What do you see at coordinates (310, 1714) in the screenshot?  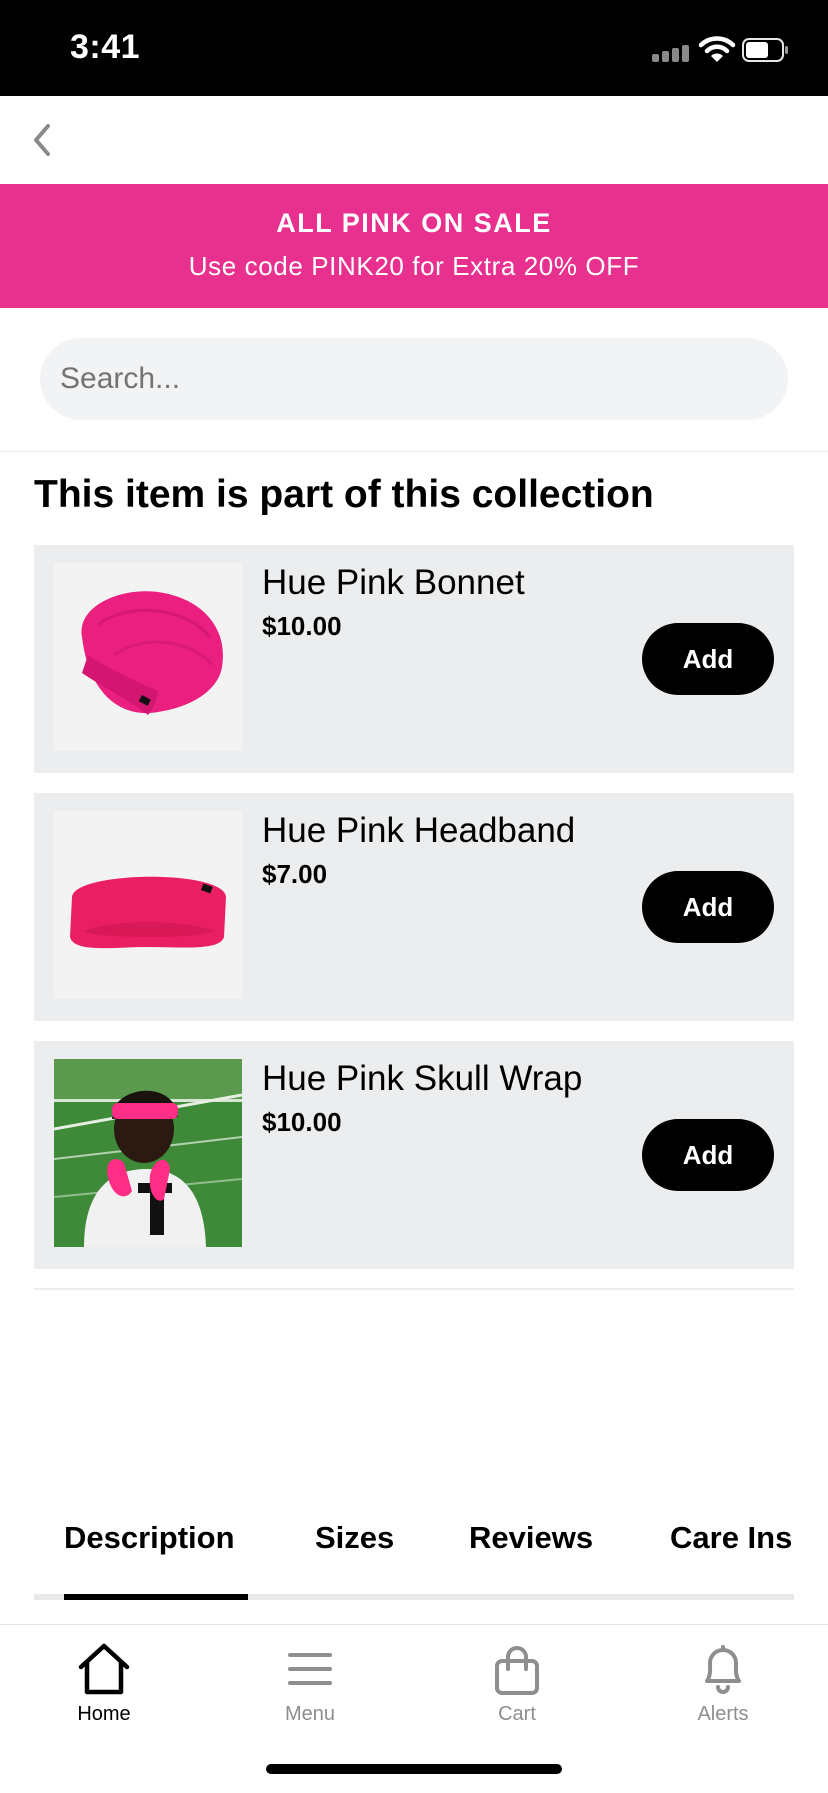 I see `bottom-nav-label: Menu` at bounding box center [310, 1714].